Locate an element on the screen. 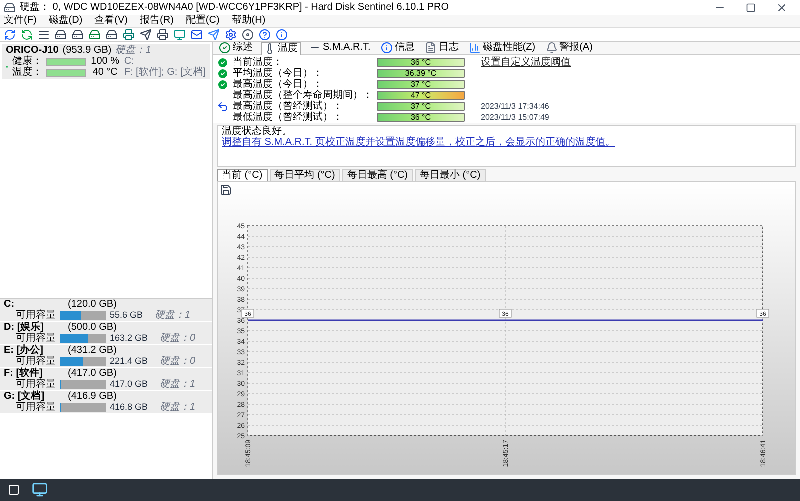  free-space-value: 417.0 GB is located at coordinates (129, 384).